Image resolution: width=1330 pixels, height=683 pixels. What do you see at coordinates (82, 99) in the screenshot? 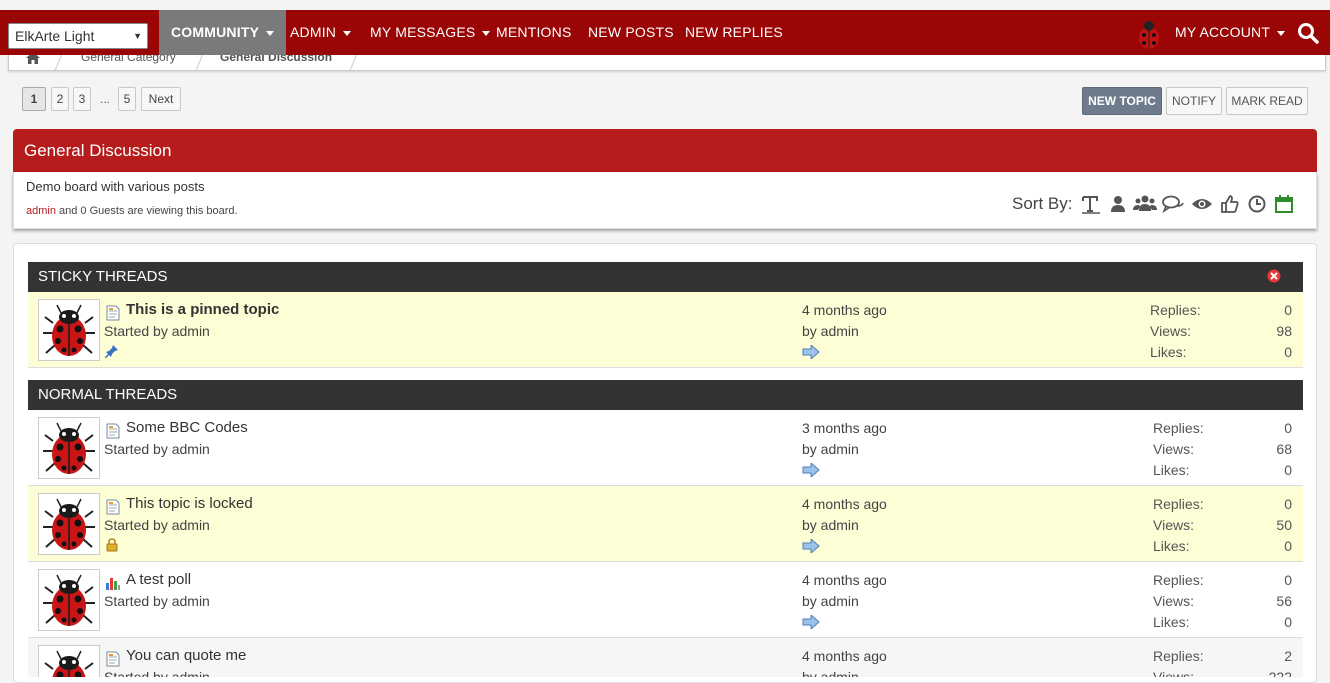
I see `page-link-3: 3` at bounding box center [82, 99].